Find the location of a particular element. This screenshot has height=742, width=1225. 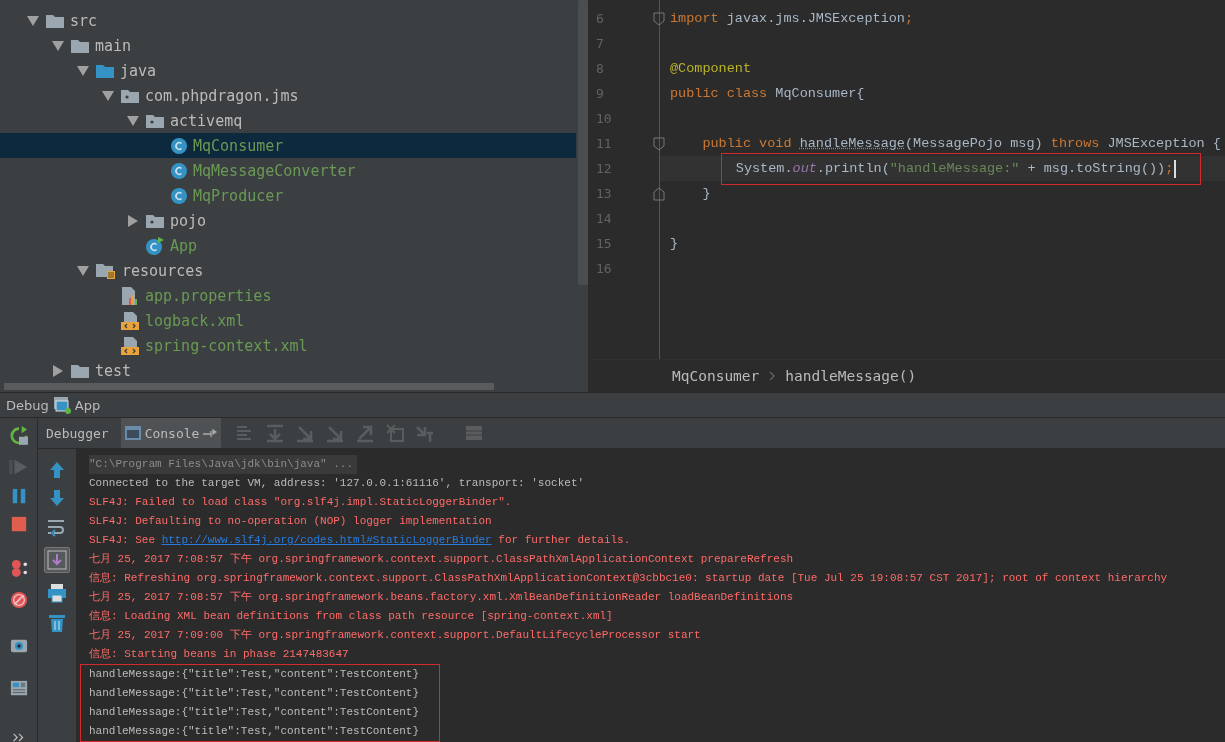

run-config-tab: App is located at coordinates (87, 405).